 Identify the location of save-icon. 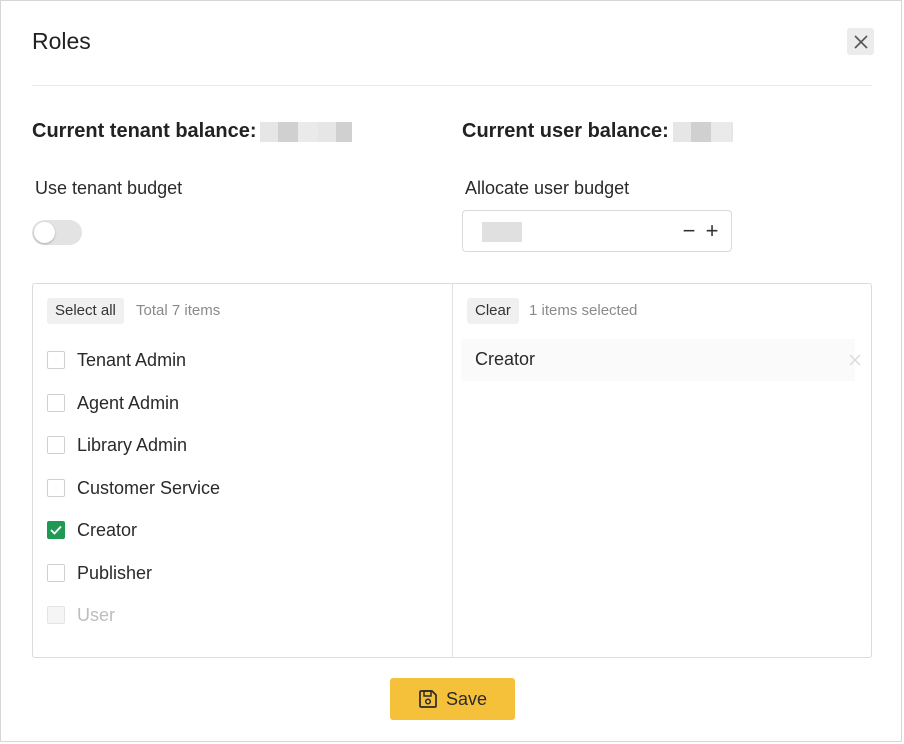
(428, 699).